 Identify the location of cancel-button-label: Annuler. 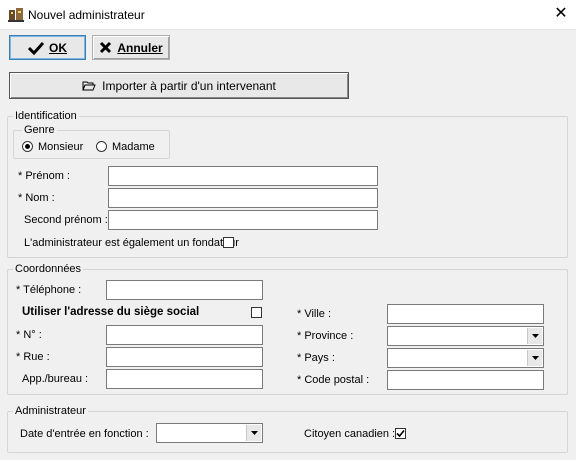
(140, 47).